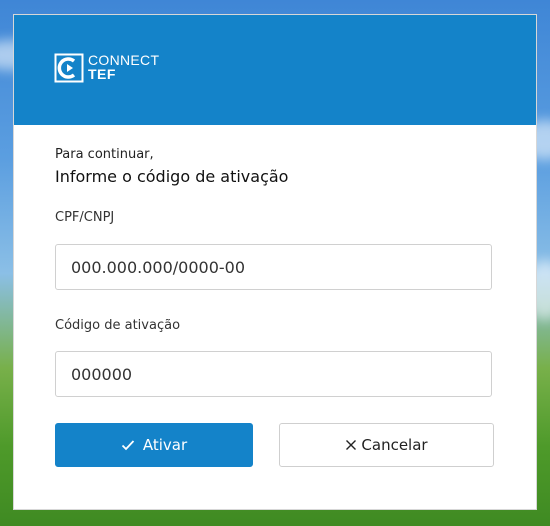 This screenshot has width=550, height=526. I want to click on logo-text: CONNECT TEF, so click(123, 67).